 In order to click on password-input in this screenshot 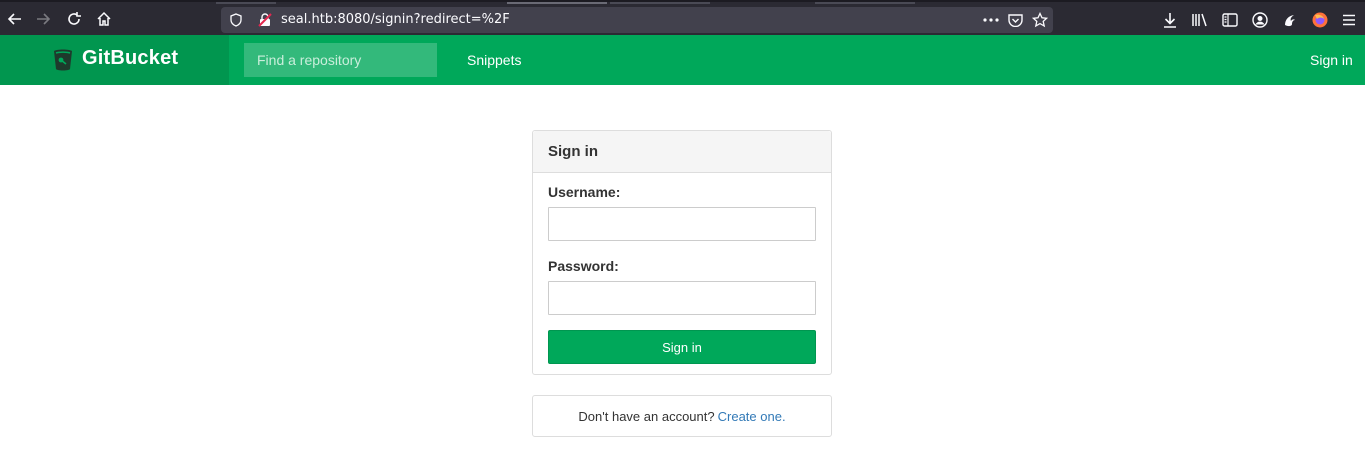, I will do `click(682, 298)`.